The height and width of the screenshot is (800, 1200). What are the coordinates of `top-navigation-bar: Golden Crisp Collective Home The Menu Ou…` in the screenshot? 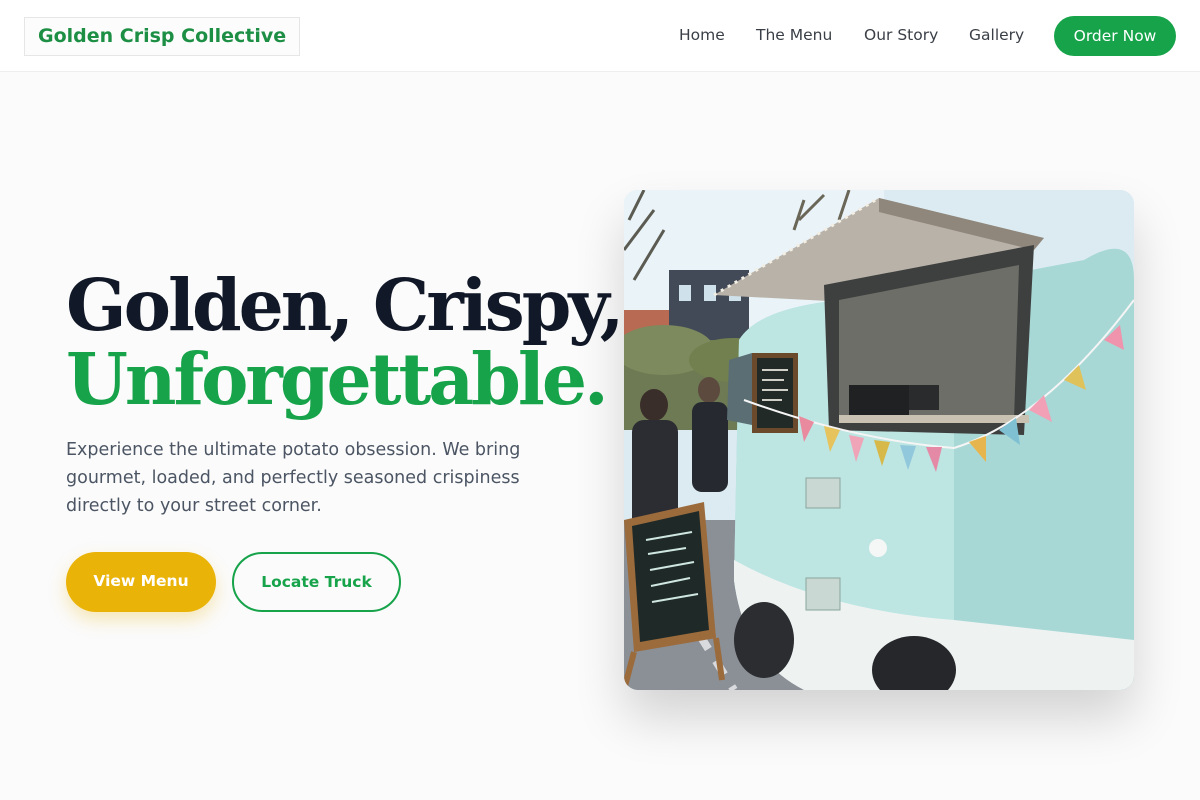 It's located at (600, 36).